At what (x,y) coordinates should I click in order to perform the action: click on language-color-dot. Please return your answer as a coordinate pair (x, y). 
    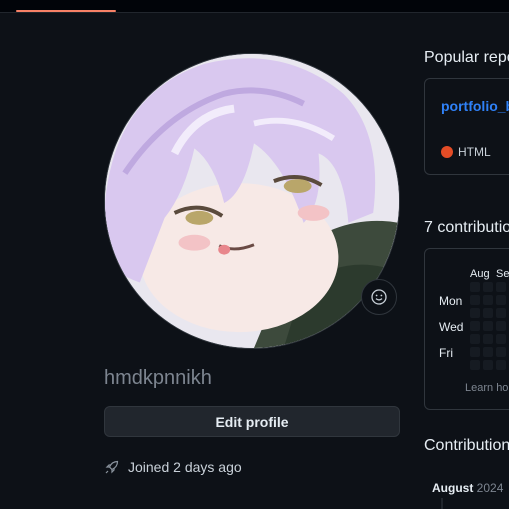
    Looking at the image, I should click on (447, 152).